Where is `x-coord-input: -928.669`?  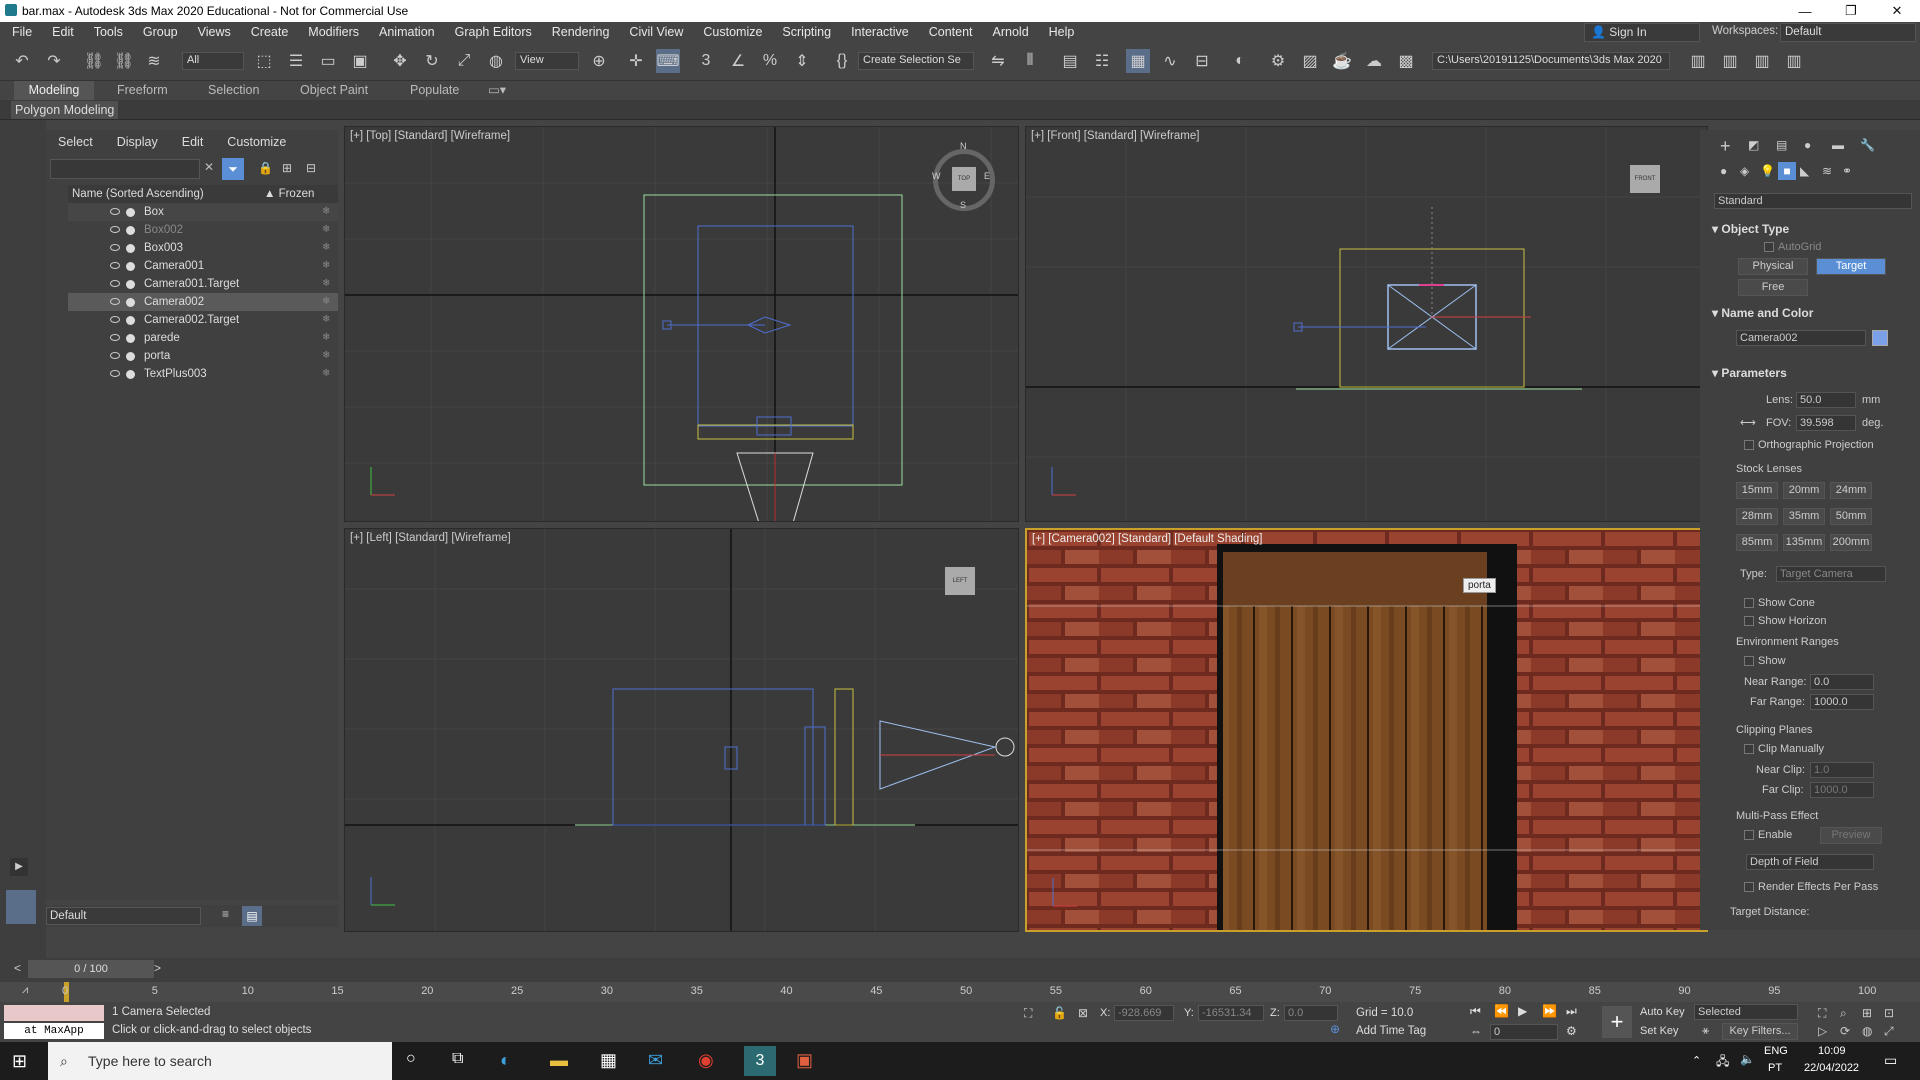 x-coord-input: -928.669 is located at coordinates (1144, 1013).